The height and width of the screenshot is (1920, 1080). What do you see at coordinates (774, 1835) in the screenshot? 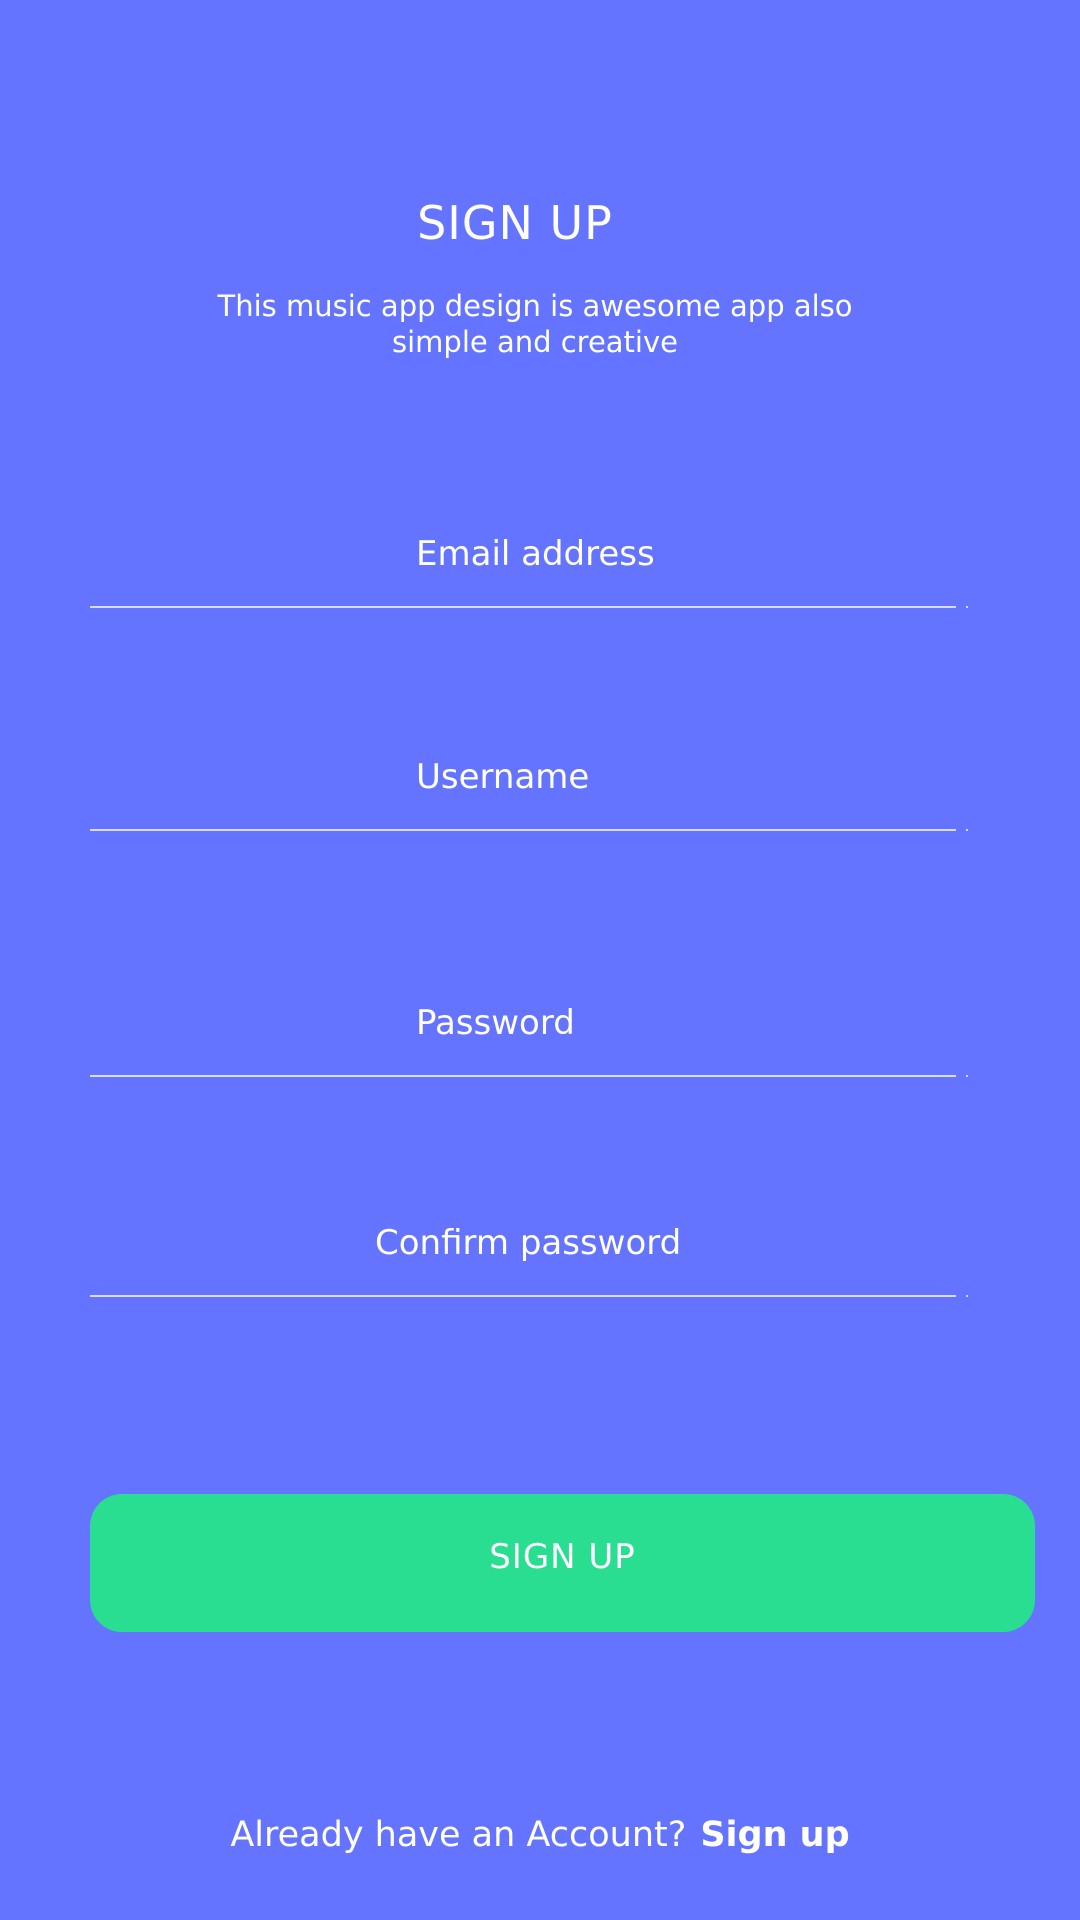
I see `sign-up-link: Sign up` at bounding box center [774, 1835].